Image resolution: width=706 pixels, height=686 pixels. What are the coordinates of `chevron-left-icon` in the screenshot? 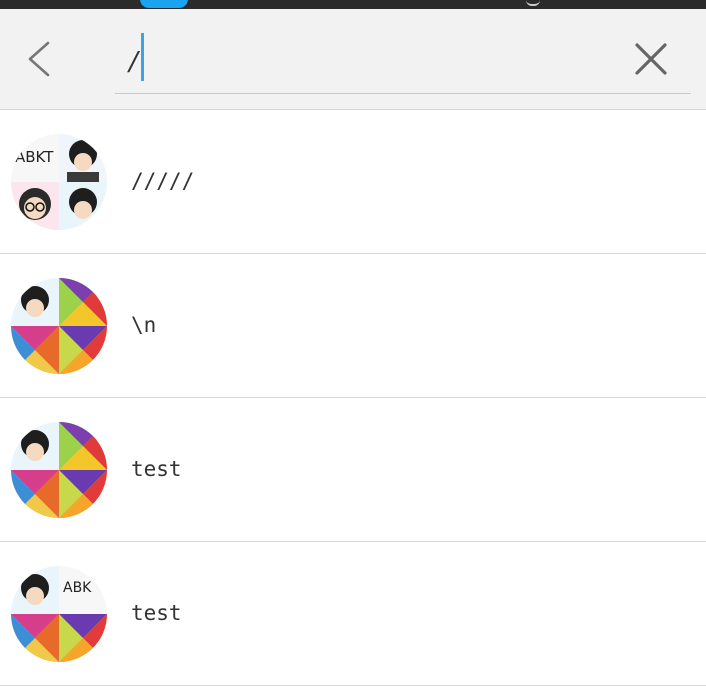 It's located at (39, 59).